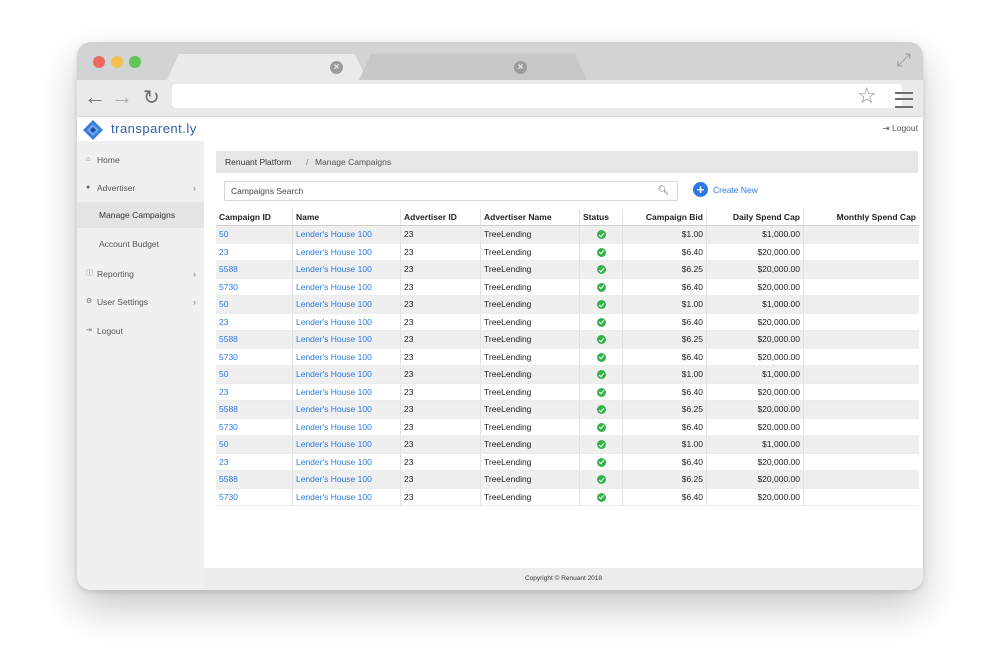  What do you see at coordinates (258, 162) in the screenshot?
I see `breadcrumb-root-link: Renuant Platform` at bounding box center [258, 162].